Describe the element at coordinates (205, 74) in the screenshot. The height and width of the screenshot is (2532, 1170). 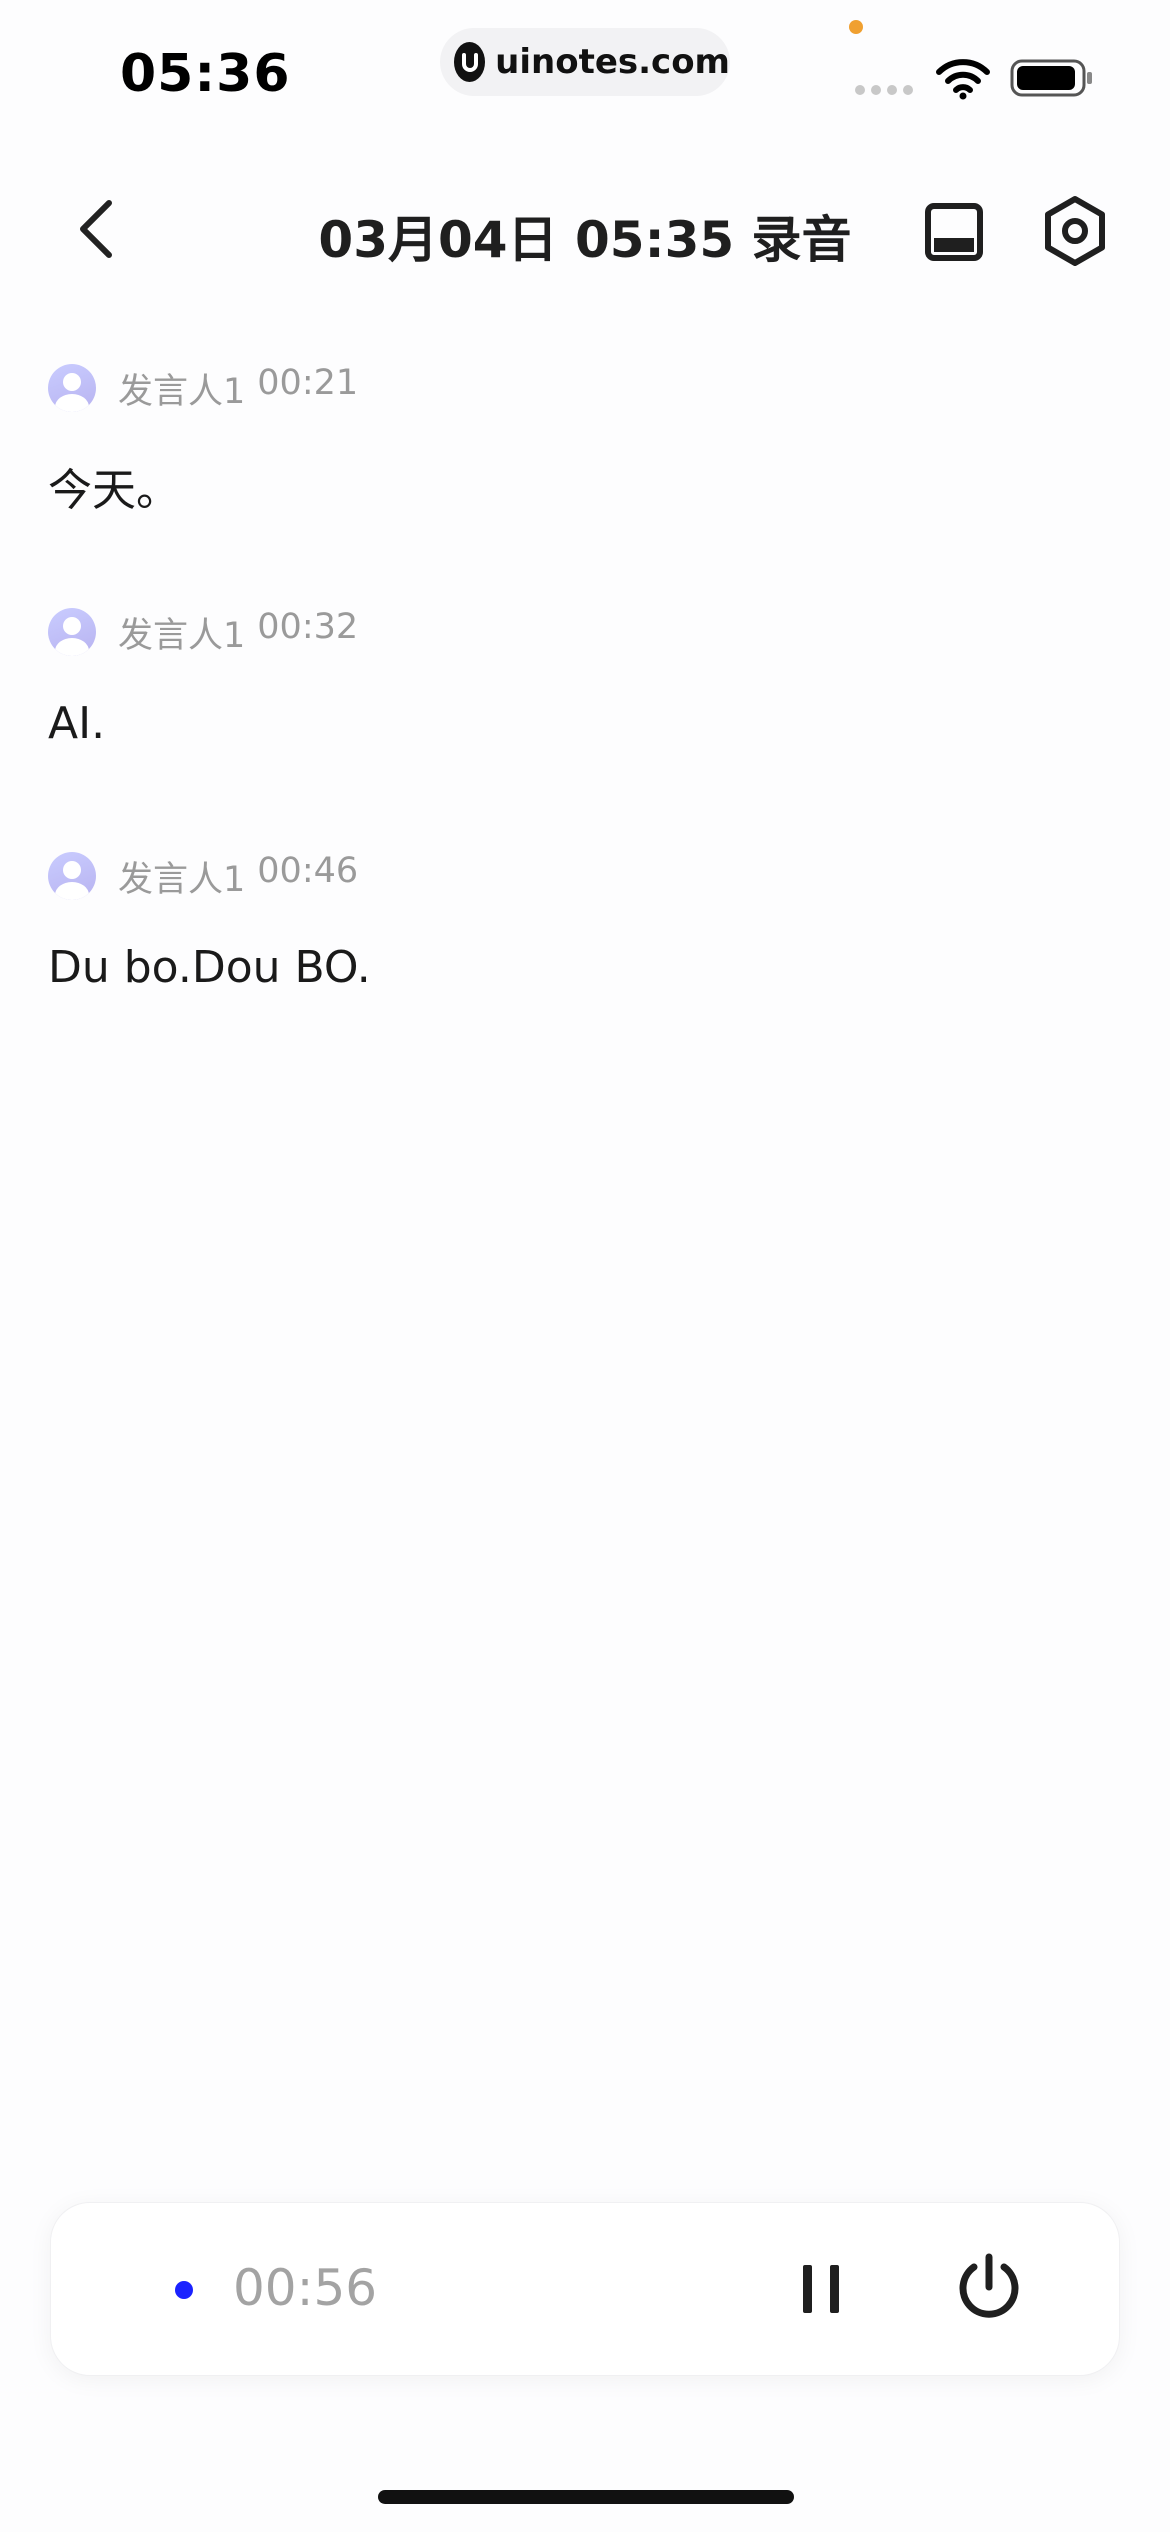
I see `status-time: 05:36` at that location.